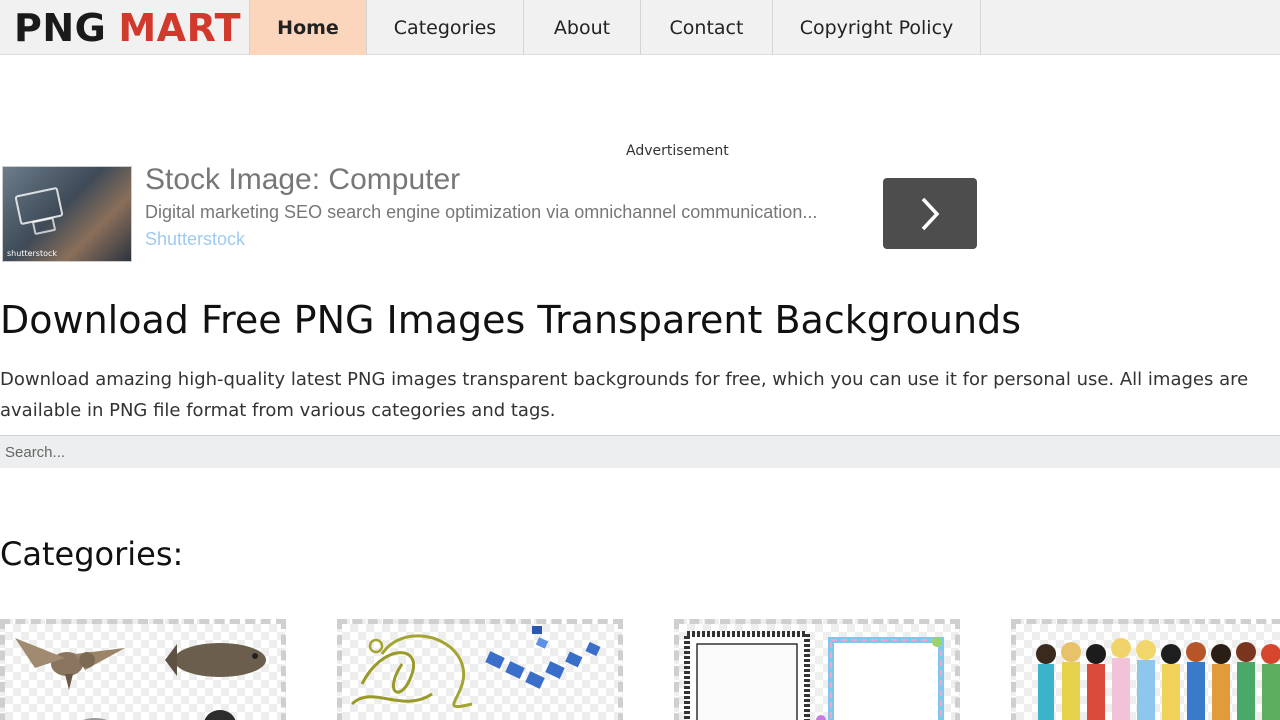 Image resolution: width=1280 pixels, height=720 pixels. What do you see at coordinates (707, 27) in the screenshot?
I see `nav-contact: Contact` at bounding box center [707, 27].